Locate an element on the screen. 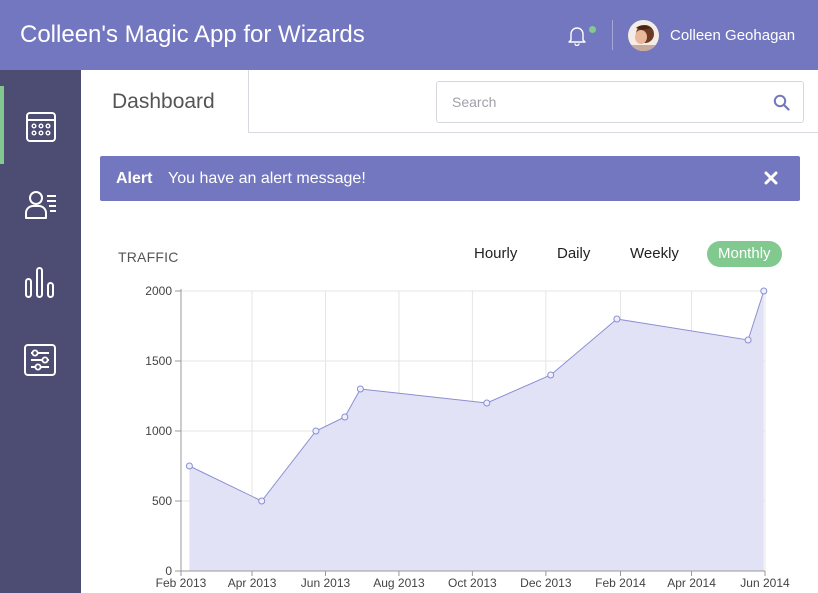  y-tick-label: 2000 is located at coordinates (158, 291).